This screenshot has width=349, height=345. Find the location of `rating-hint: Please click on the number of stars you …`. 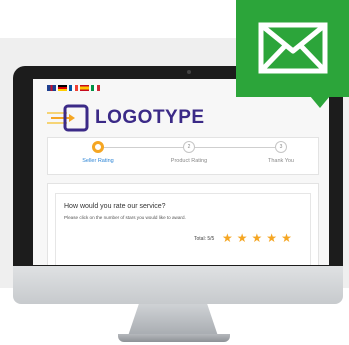

rating-hint: Please click on the number of stars you … is located at coordinates (125, 217).